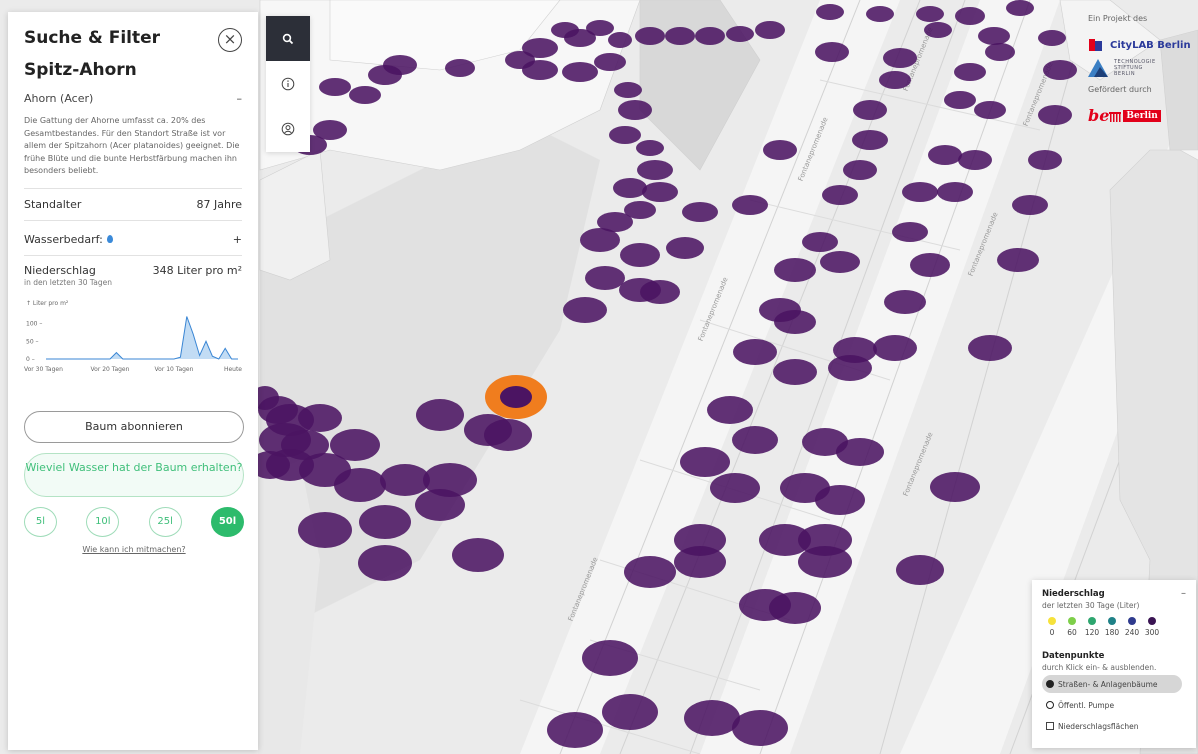 Image resolution: width=1198 pixels, height=754 pixels. I want to click on amount-25l-button: 25l, so click(165, 521).